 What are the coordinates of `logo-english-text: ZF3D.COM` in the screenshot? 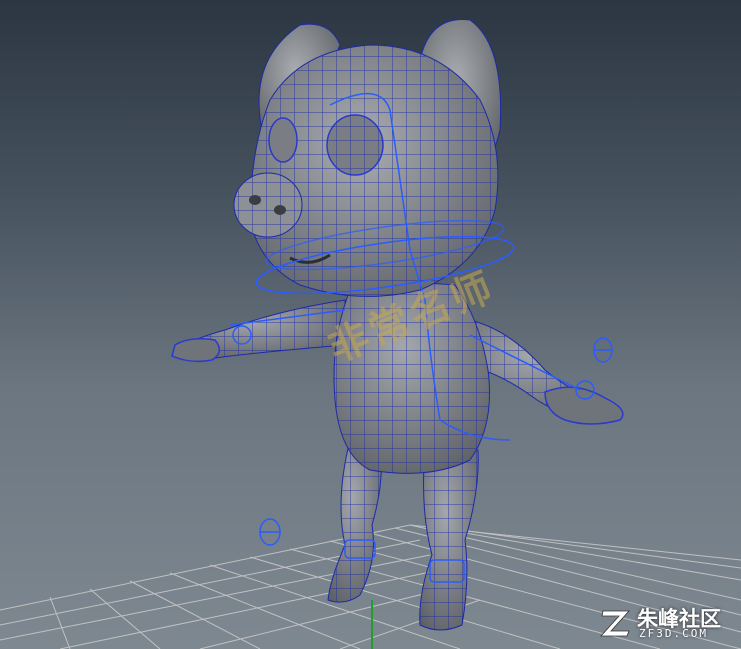 It's located at (673, 633).